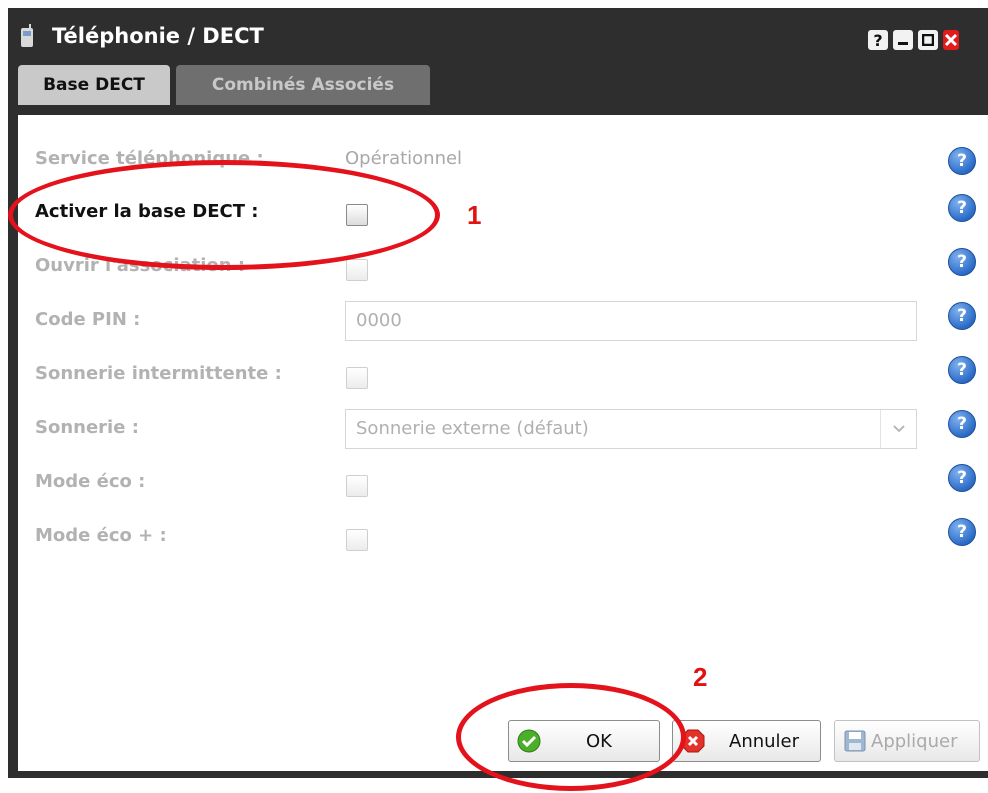 The width and height of the screenshot is (988, 793). What do you see at coordinates (503, 375) in the screenshot?
I see `intermittent-ring-row: Sonnerie intermittente : ?` at bounding box center [503, 375].